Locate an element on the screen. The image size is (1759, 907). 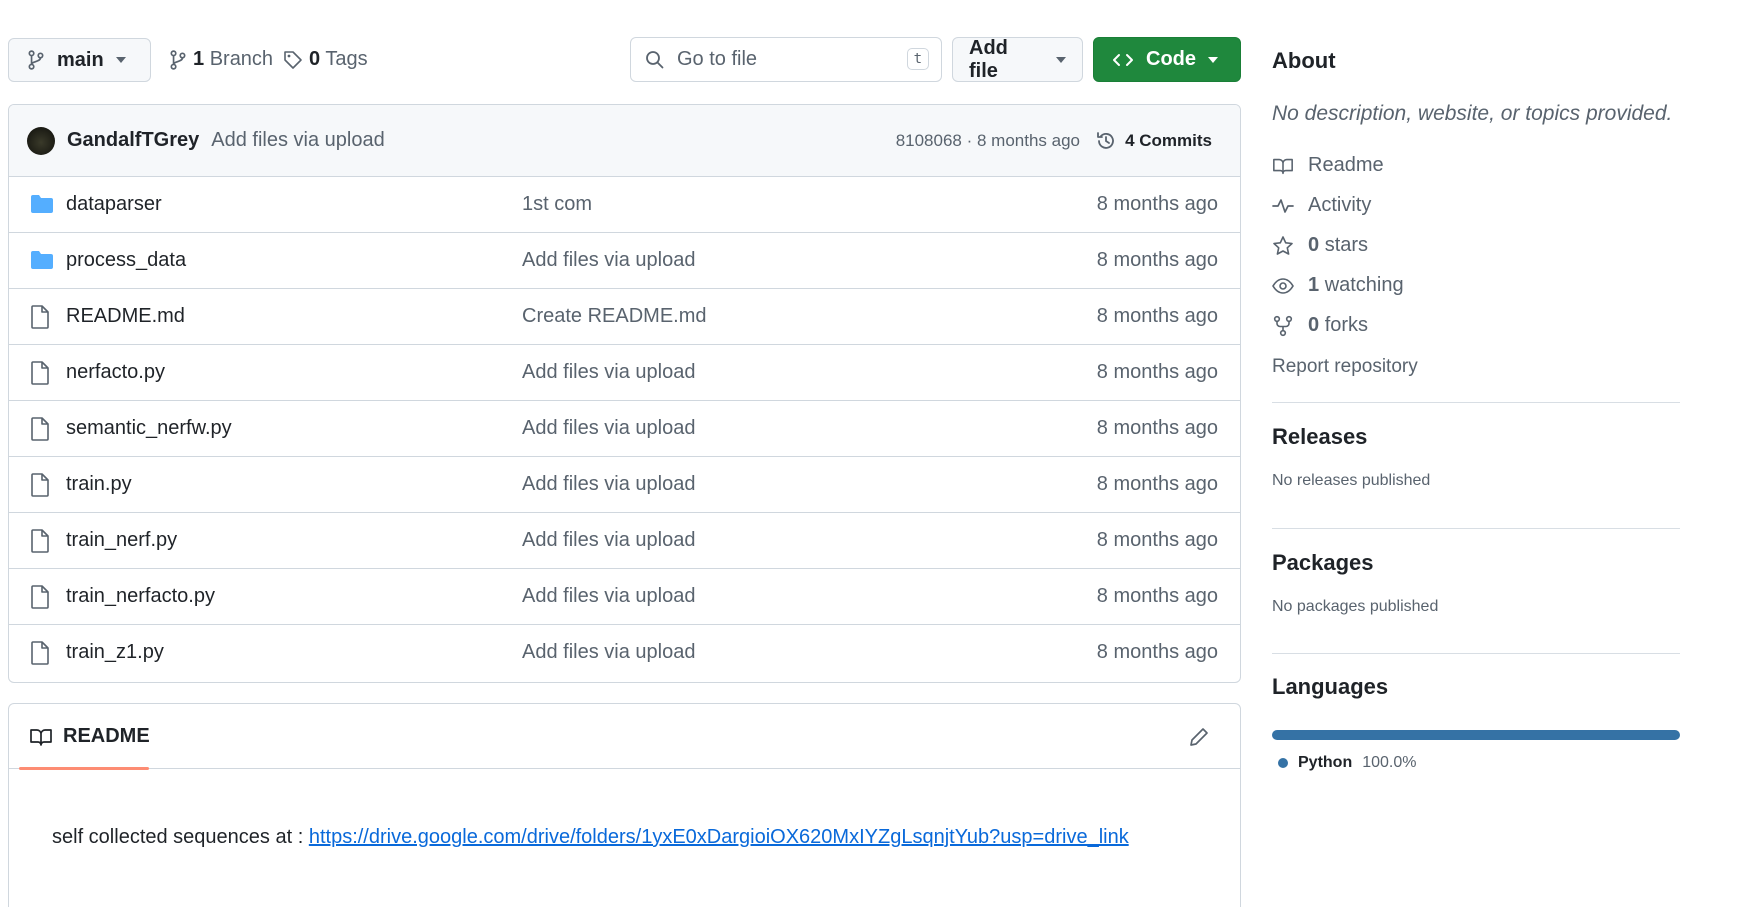
tag-label: Tags is located at coordinates (346, 59).